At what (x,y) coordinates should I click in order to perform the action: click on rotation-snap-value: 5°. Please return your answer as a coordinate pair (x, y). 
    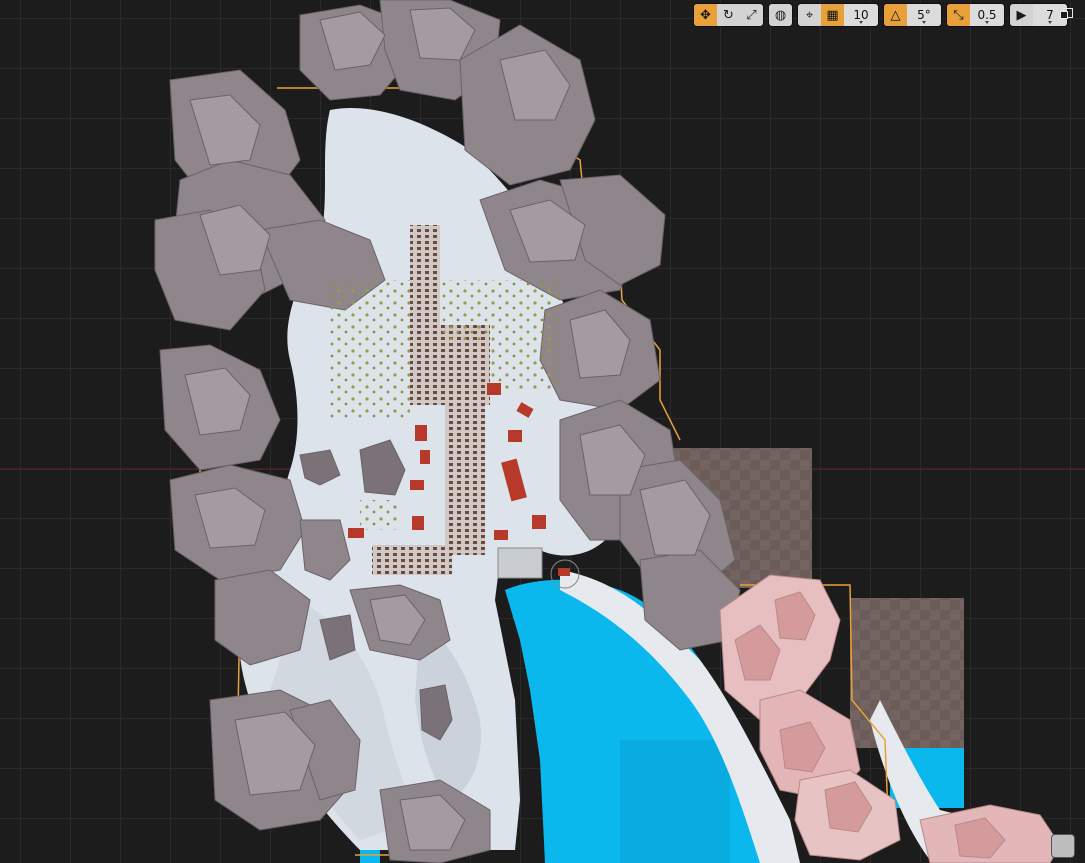
    Looking at the image, I should click on (924, 15).